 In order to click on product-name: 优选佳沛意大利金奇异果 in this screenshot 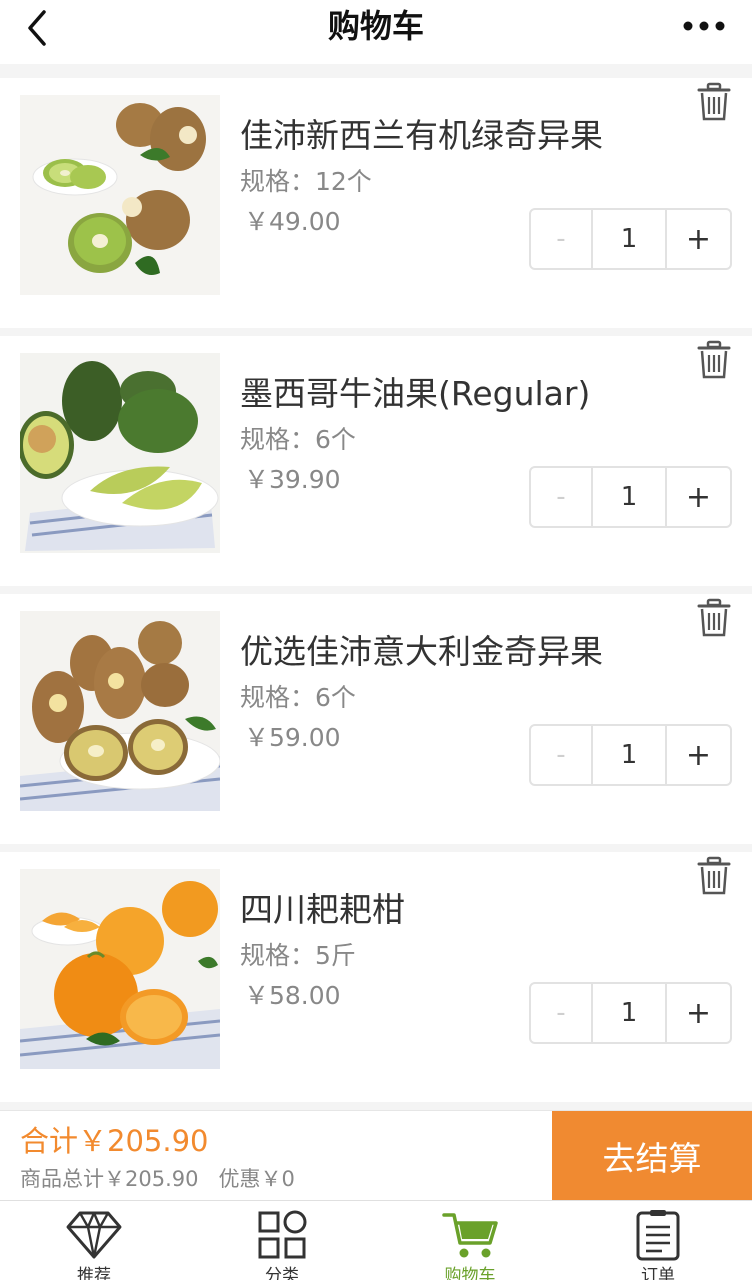, I will do `click(421, 652)`.